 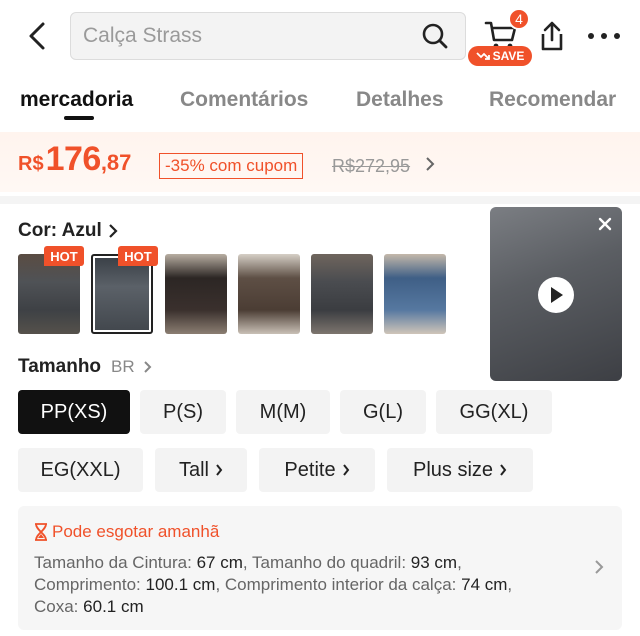 I want to click on tab-mercadoria: mercadoria, so click(x=76, y=100).